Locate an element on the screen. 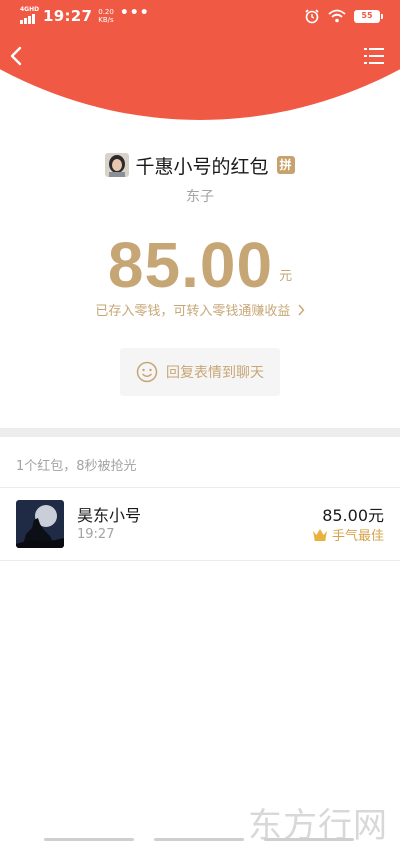  status-left: 4GHD 19:27 0.20 KB/s ••• is located at coordinates (85, 15).